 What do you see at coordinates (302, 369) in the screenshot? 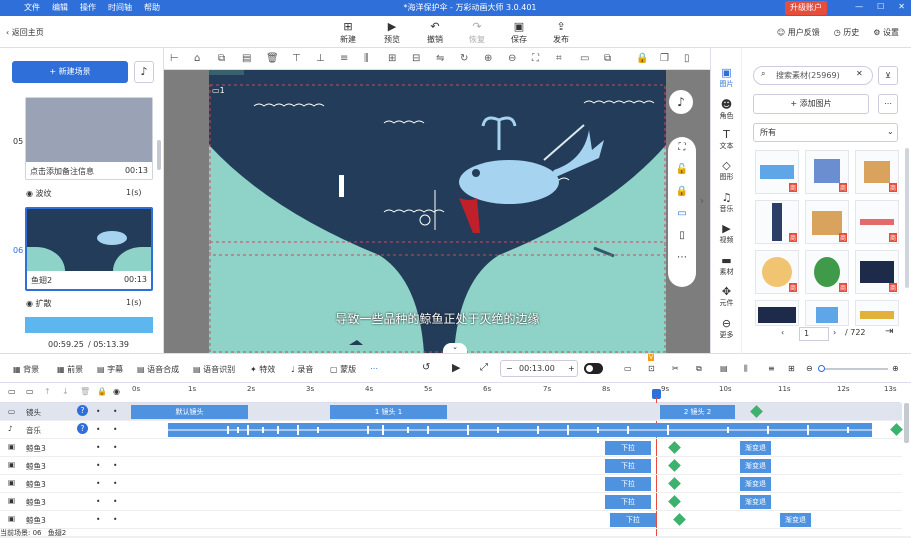
I see `record-button: ♩ 录音` at bounding box center [302, 369].